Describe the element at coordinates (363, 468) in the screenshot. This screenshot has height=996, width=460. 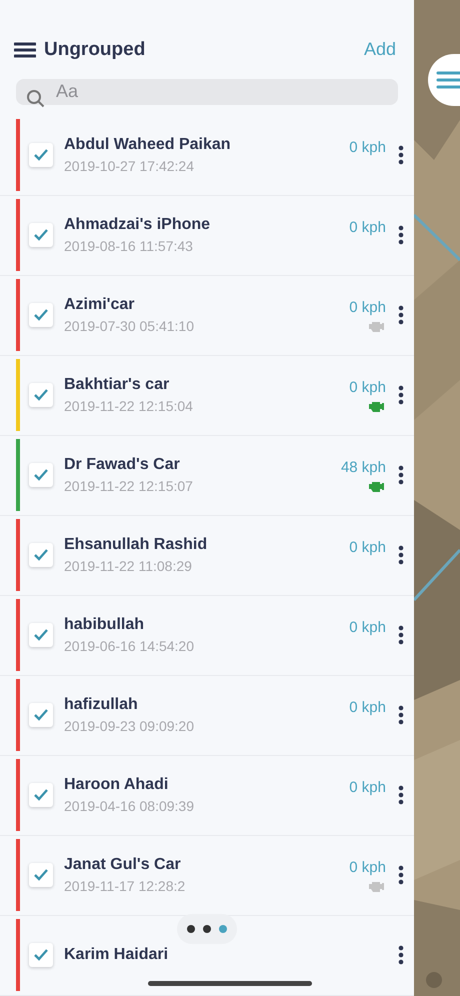
I see `device-speed: 48 kph` at that location.